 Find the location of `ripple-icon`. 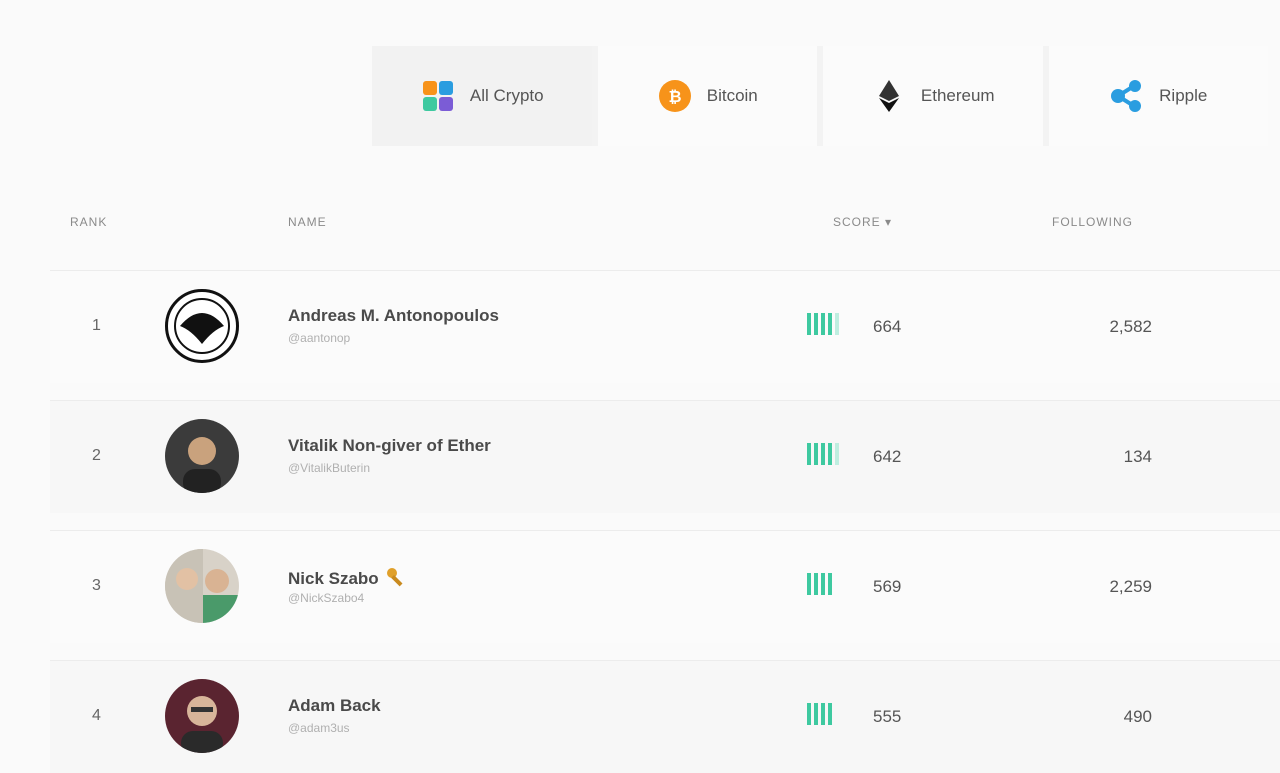

ripple-icon is located at coordinates (1127, 96).